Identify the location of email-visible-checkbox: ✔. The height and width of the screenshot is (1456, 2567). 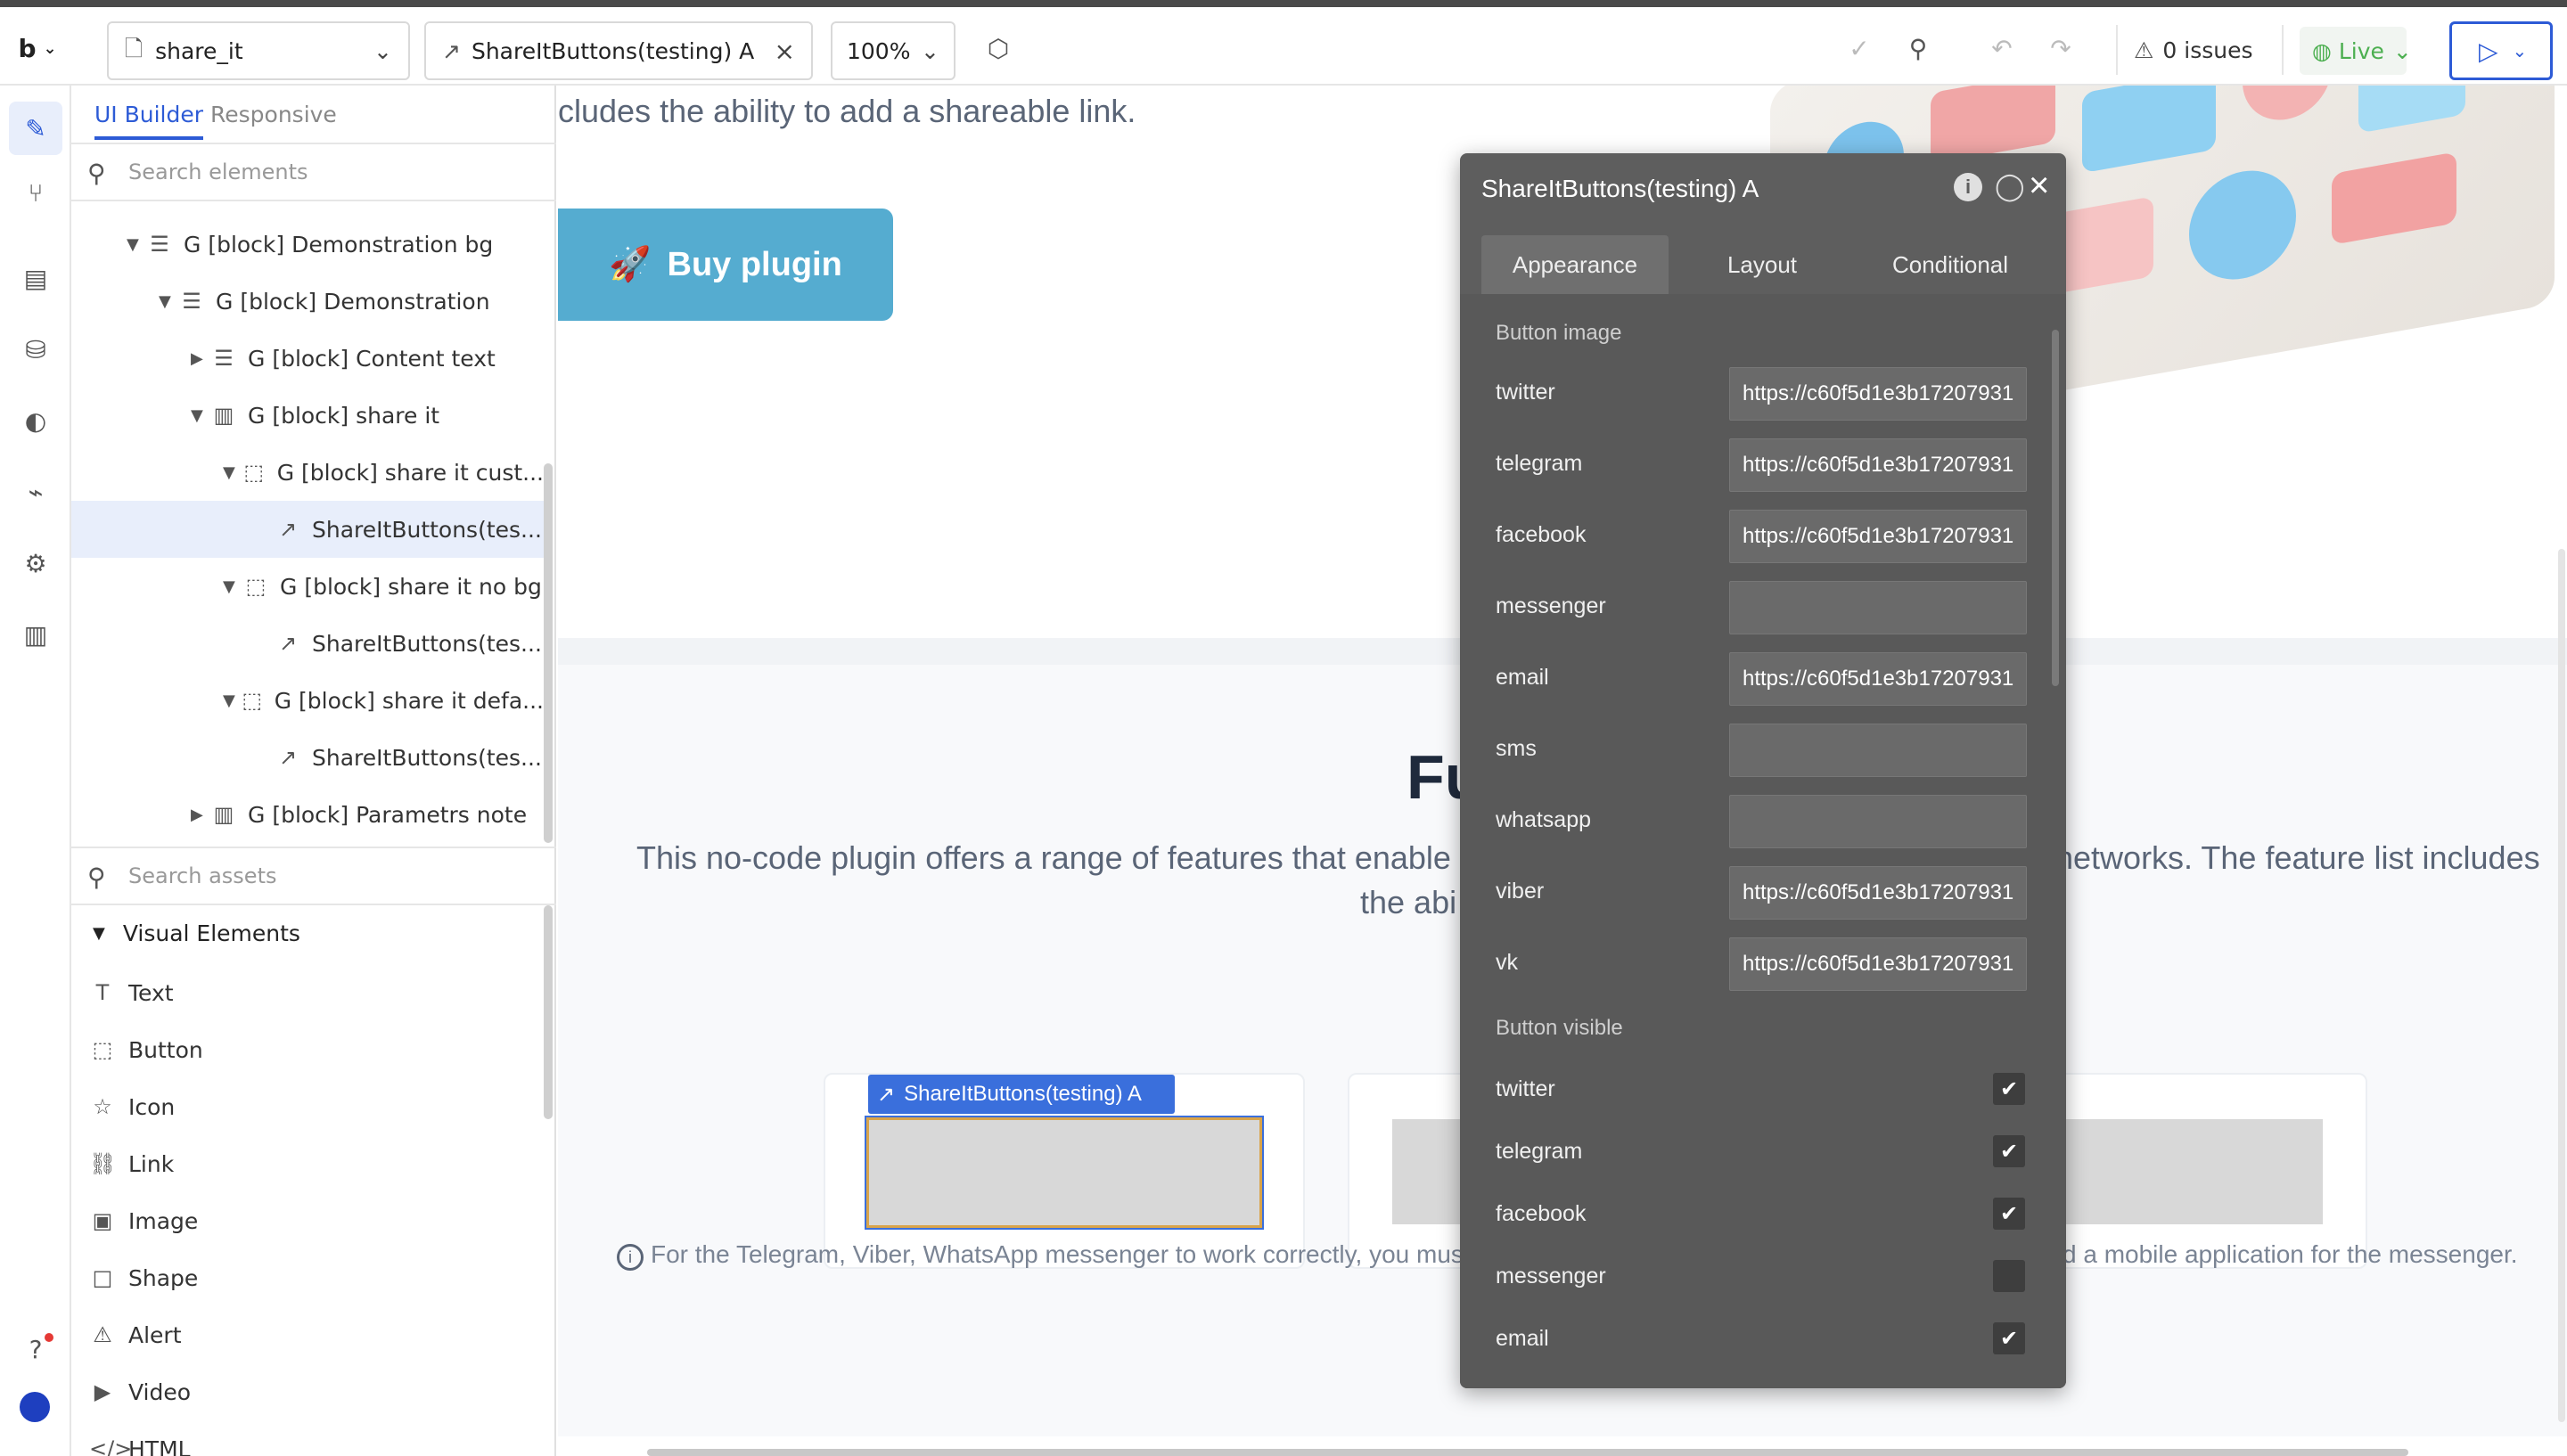
(2009, 1338).